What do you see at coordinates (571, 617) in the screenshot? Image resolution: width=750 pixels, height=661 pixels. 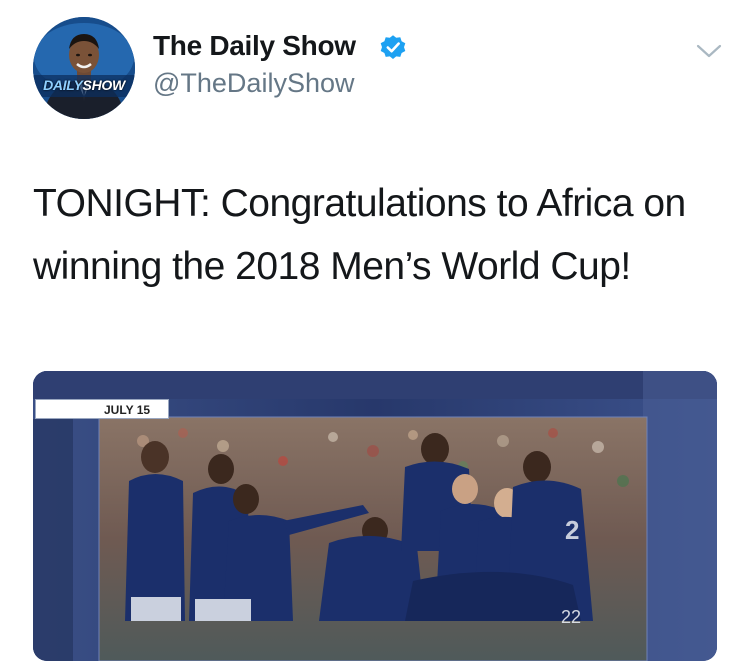 I see `jersey-number: 22` at bounding box center [571, 617].